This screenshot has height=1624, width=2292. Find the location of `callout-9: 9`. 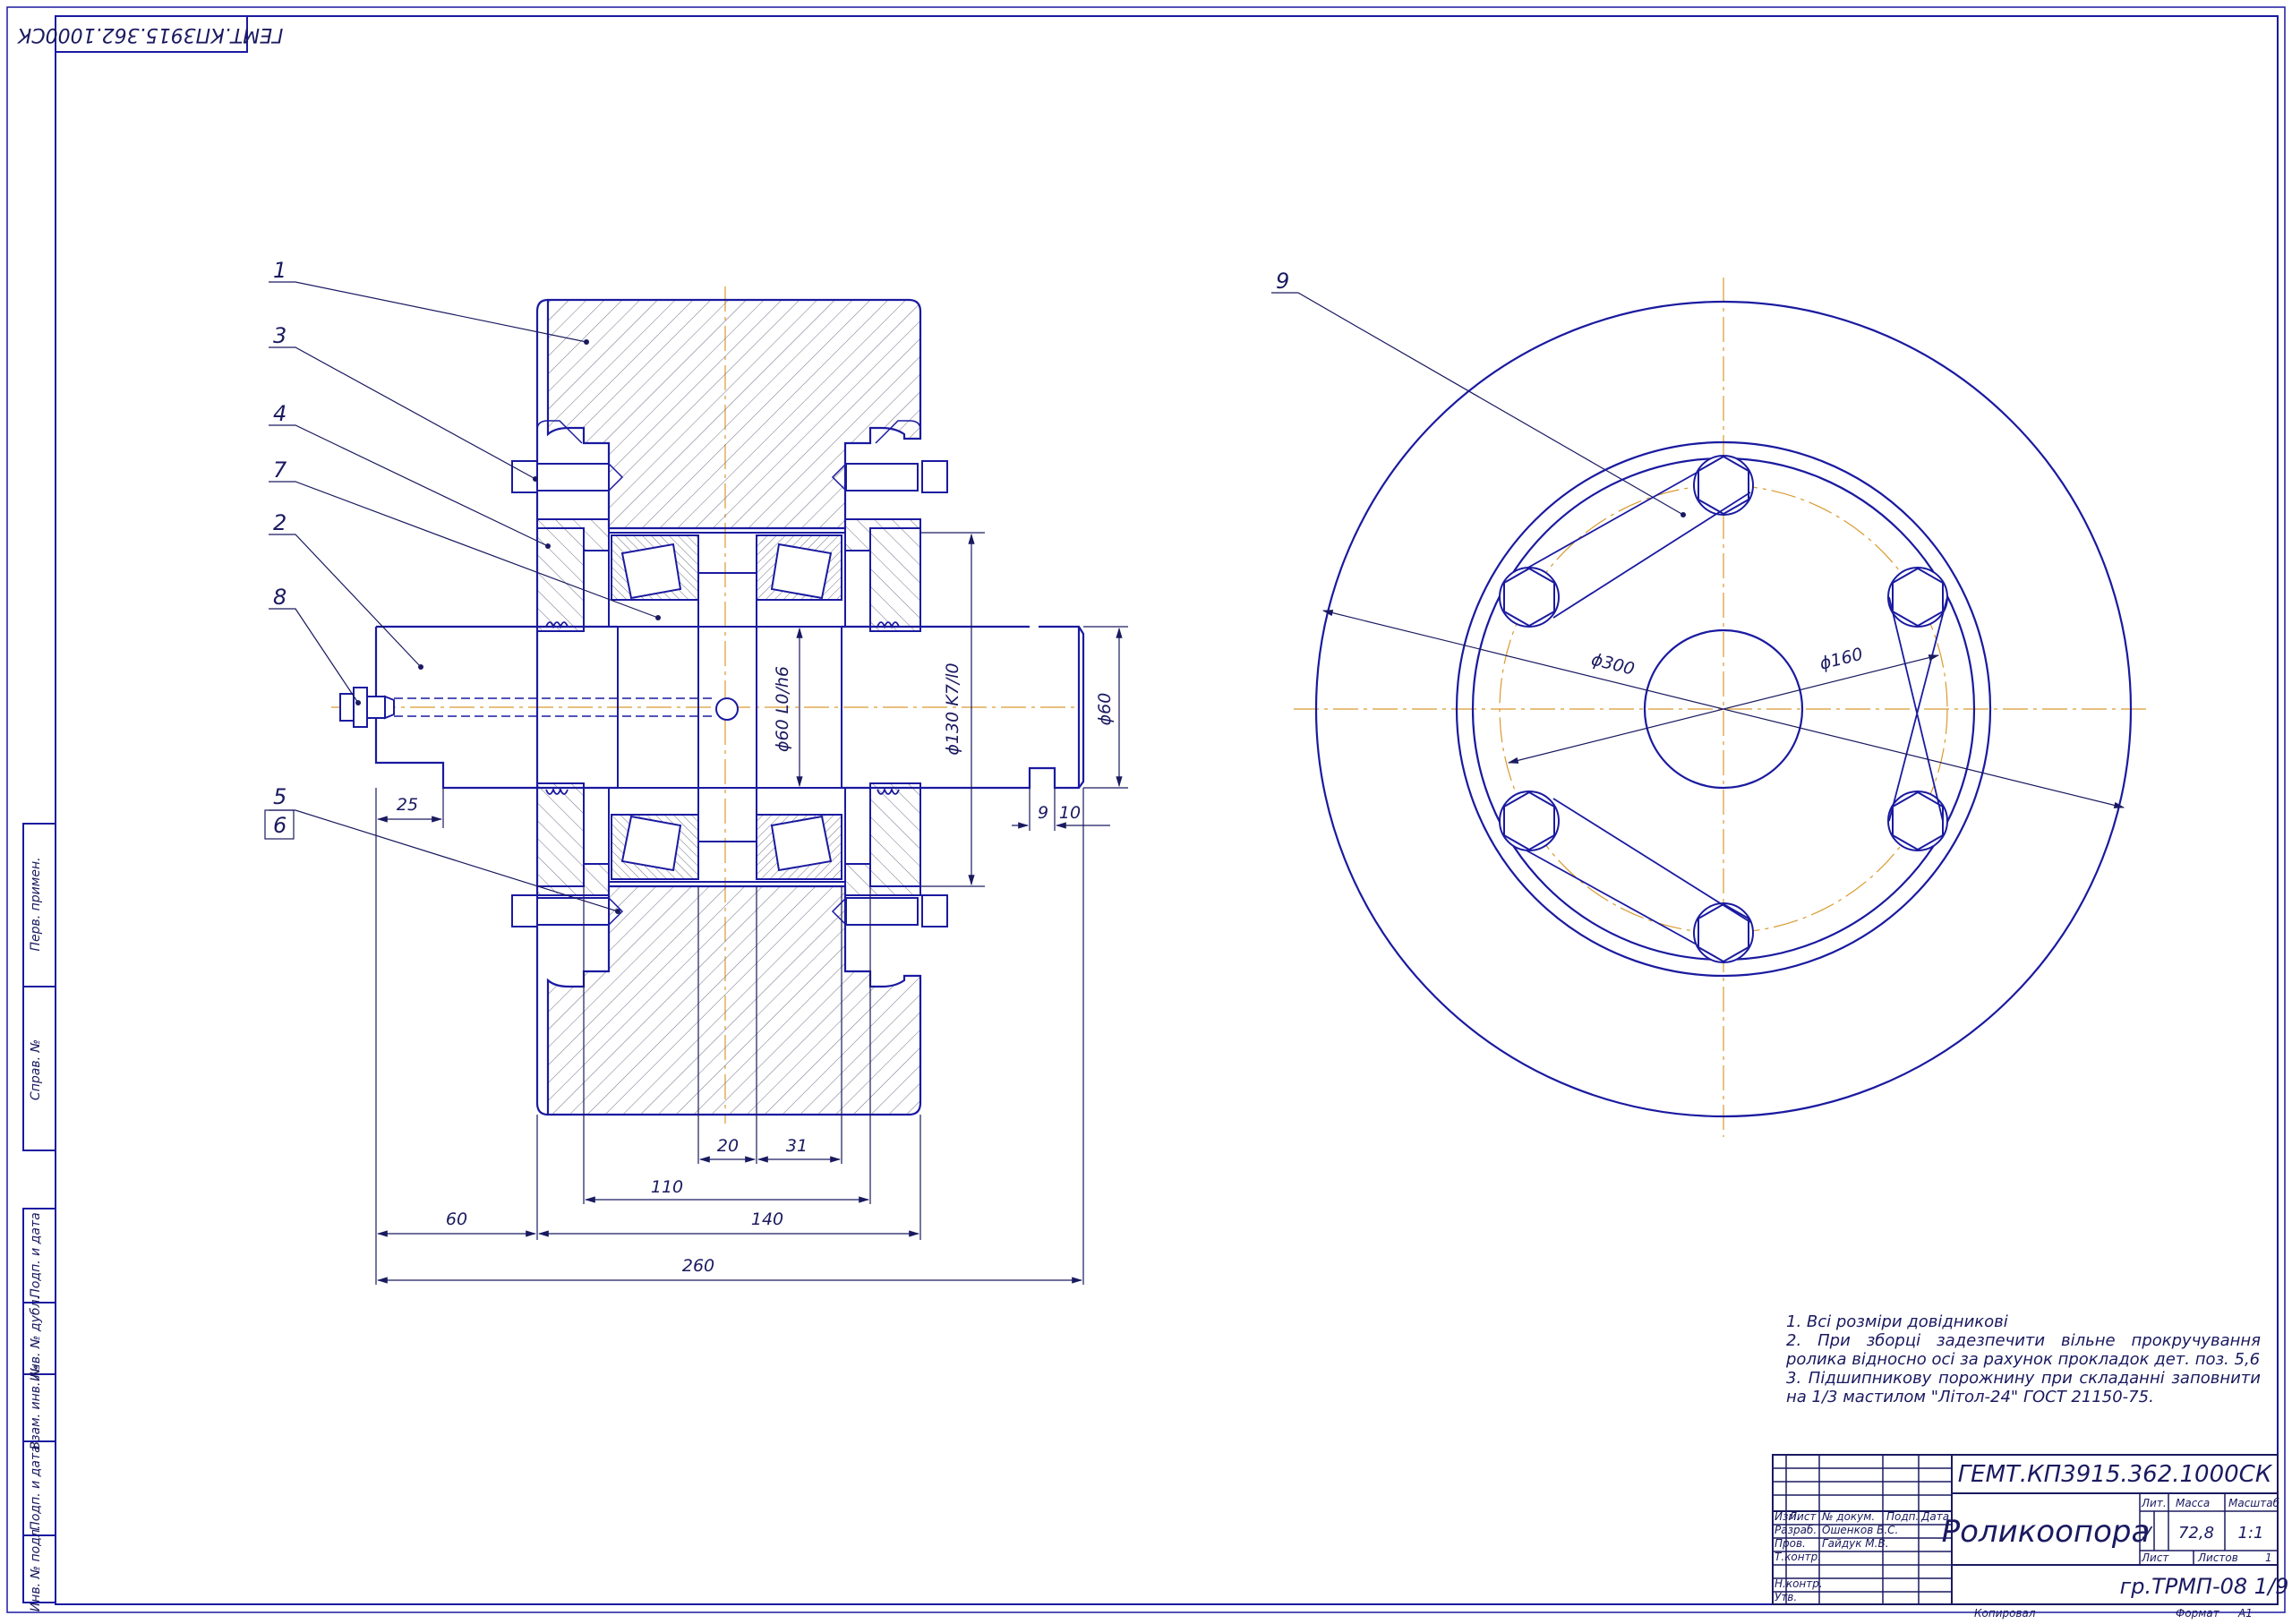

callout-9: 9 is located at coordinates (1282, 281).